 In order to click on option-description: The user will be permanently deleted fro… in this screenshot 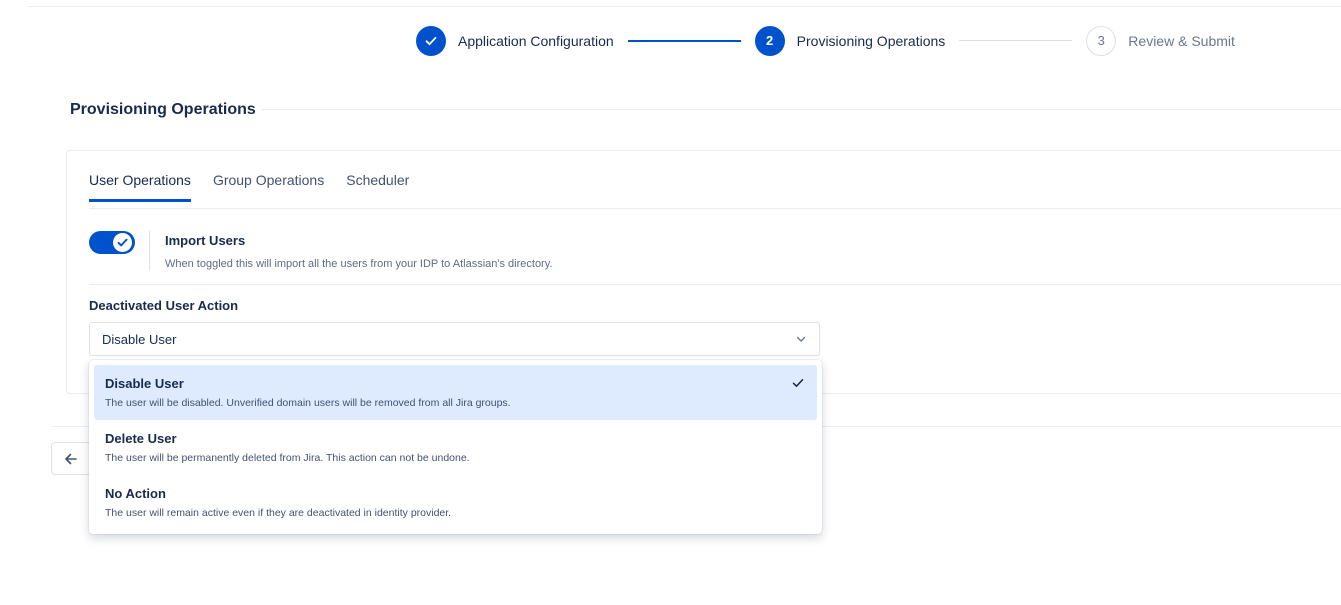, I will do `click(287, 458)`.